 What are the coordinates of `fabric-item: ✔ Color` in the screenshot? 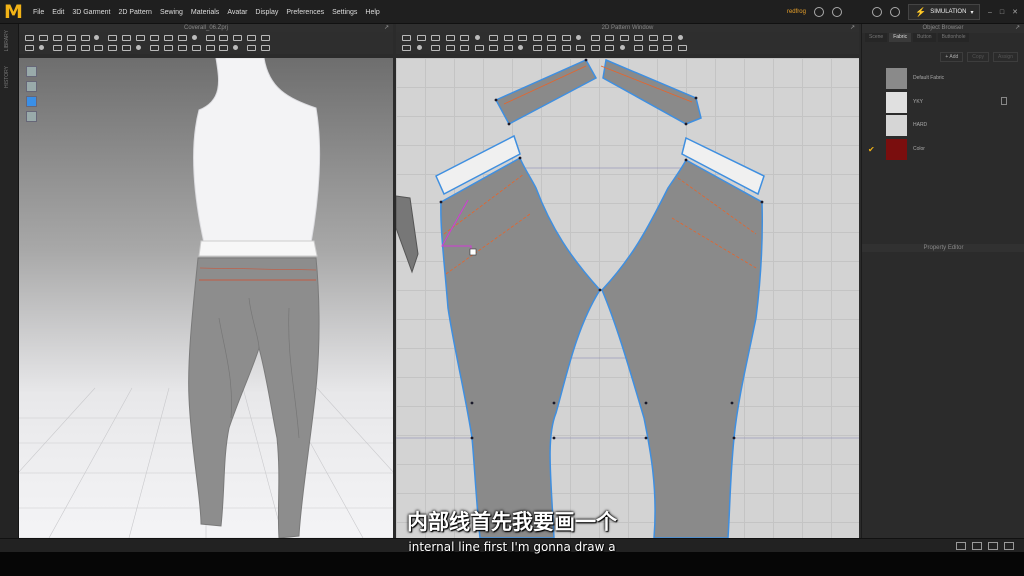 It's located at (943, 149).